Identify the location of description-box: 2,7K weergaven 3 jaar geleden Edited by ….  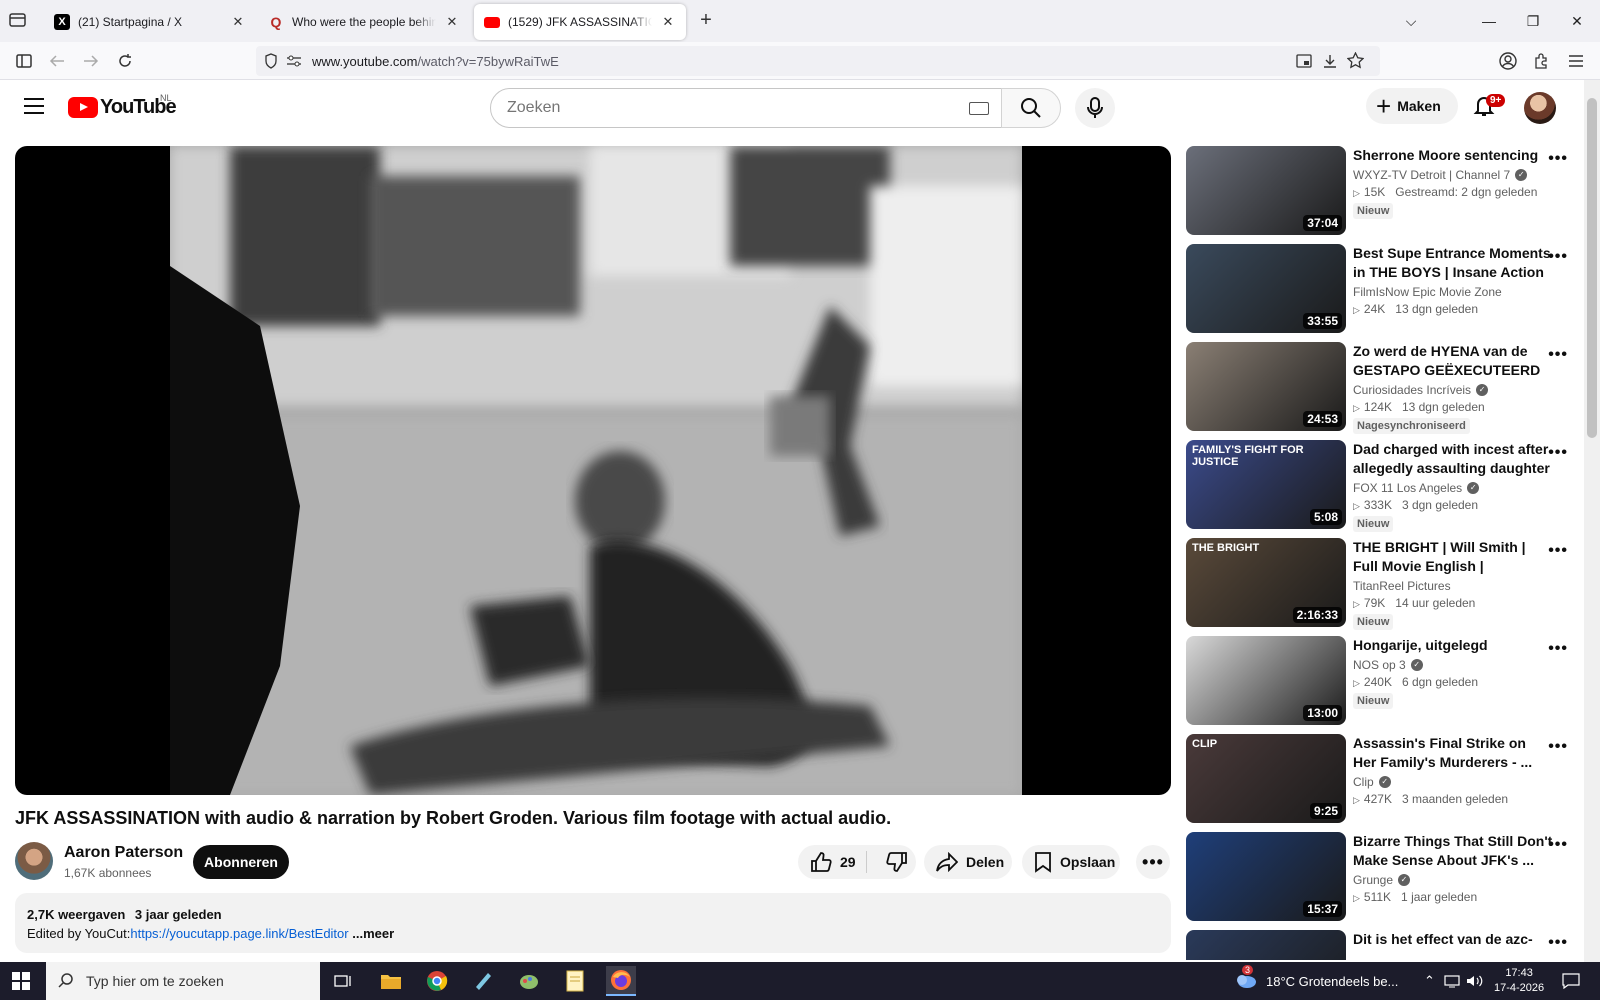
(593, 923).